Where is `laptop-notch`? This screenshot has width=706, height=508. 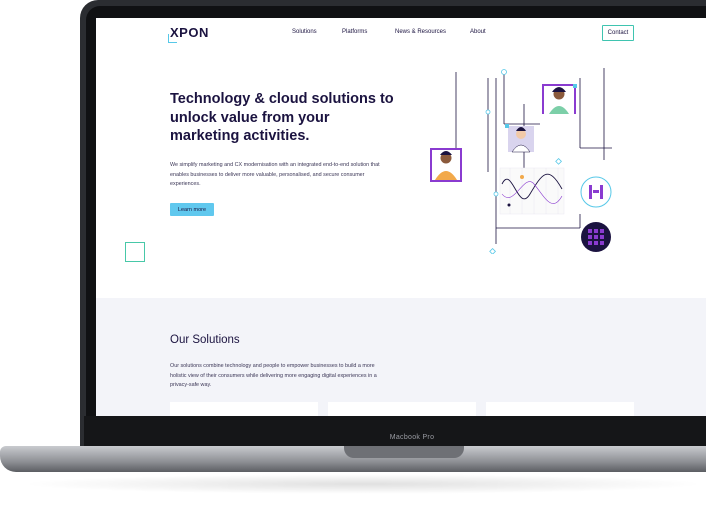 laptop-notch is located at coordinates (404, 452).